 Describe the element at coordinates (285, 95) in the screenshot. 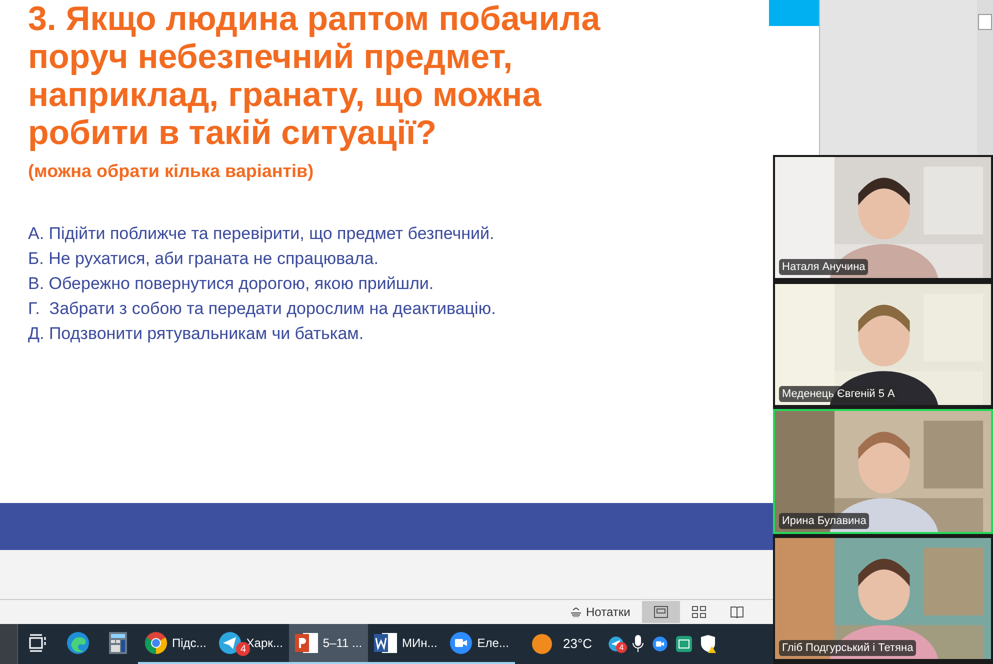

I see `slide-title-line: наприклад, гранату, що можна` at that location.